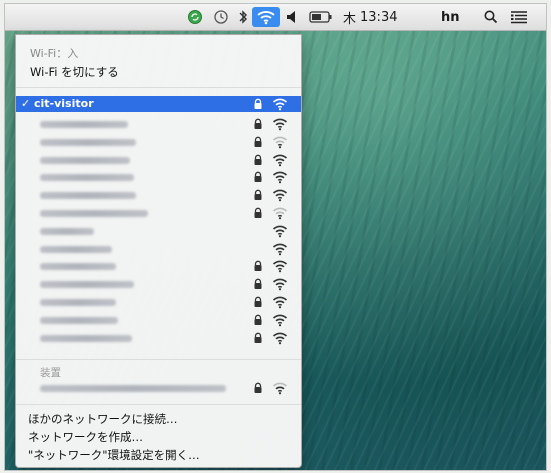 The width and height of the screenshot is (551, 473). Describe the element at coordinates (158, 104) in the screenshot. I see `network-item-selected: ✓ cit-visitor` at that location.